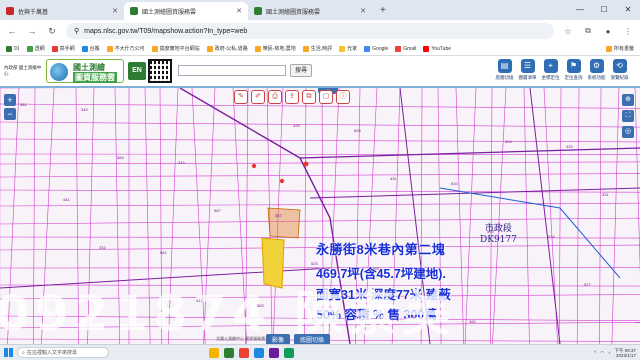 This screenshot has height=360, width=640. What do you see at coordinates (472, 321) in the screenshot?
I see `parcel-number: 382` at bounding box center [472, 321].